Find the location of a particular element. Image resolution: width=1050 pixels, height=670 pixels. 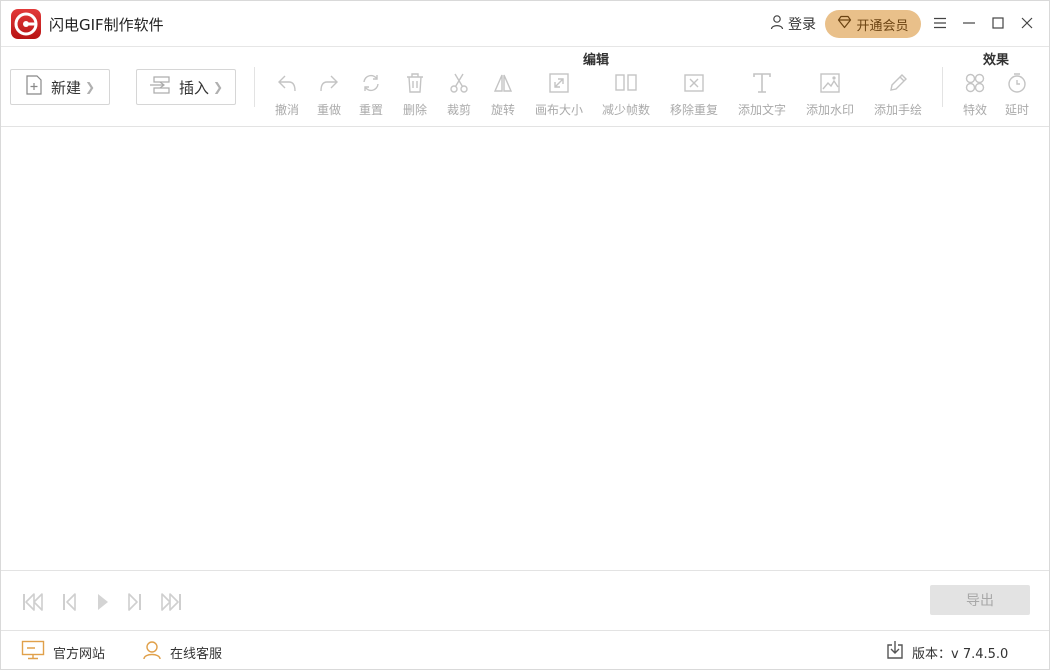

reduce-frames-button: 减少帧数 is located at coordinates (626, 94).